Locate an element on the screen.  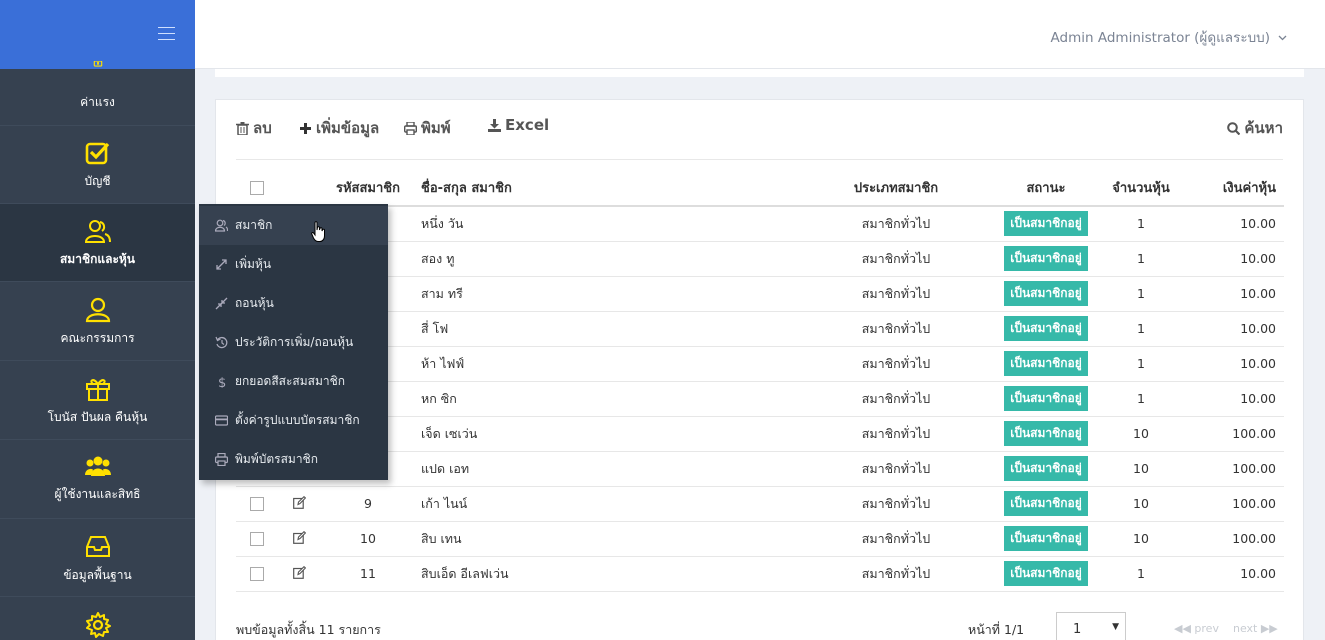
submenu-item-share-history: ประวัติการเพิ่ม/ถอนหุ้น is located at coordinates (293, 342).